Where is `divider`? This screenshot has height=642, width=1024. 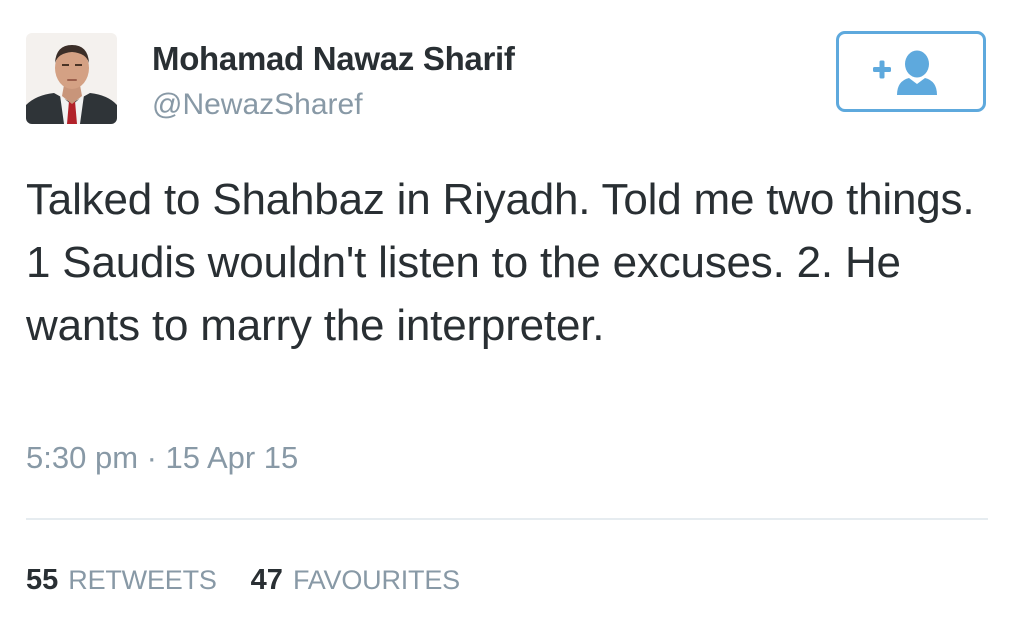 divider is located at coordinates (507, 519).